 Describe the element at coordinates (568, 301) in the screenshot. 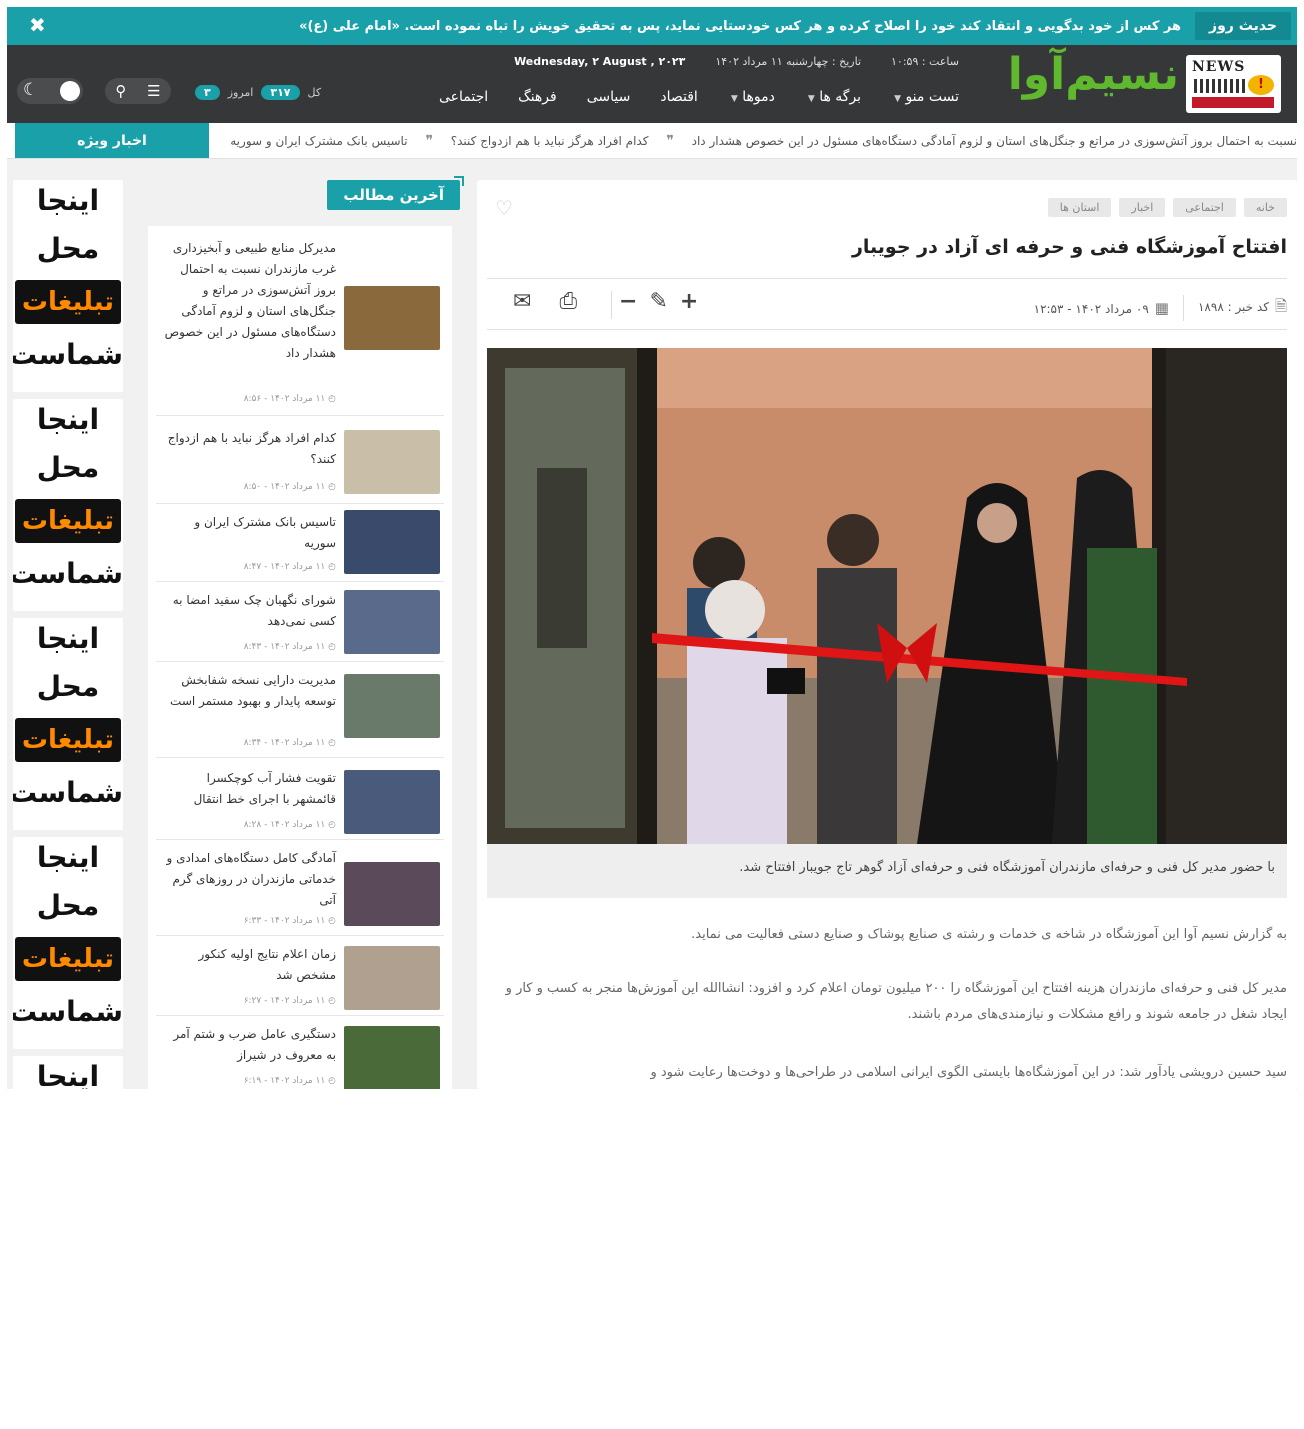

I see `print-icon: ⎙` at that location.